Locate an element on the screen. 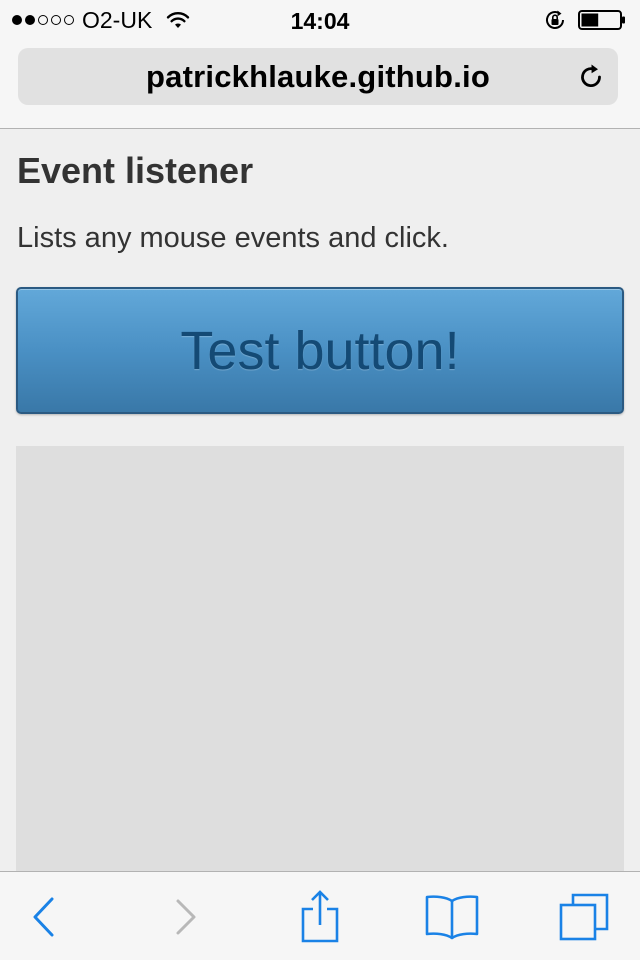  forward-icon is located at coordinates (186, 916).